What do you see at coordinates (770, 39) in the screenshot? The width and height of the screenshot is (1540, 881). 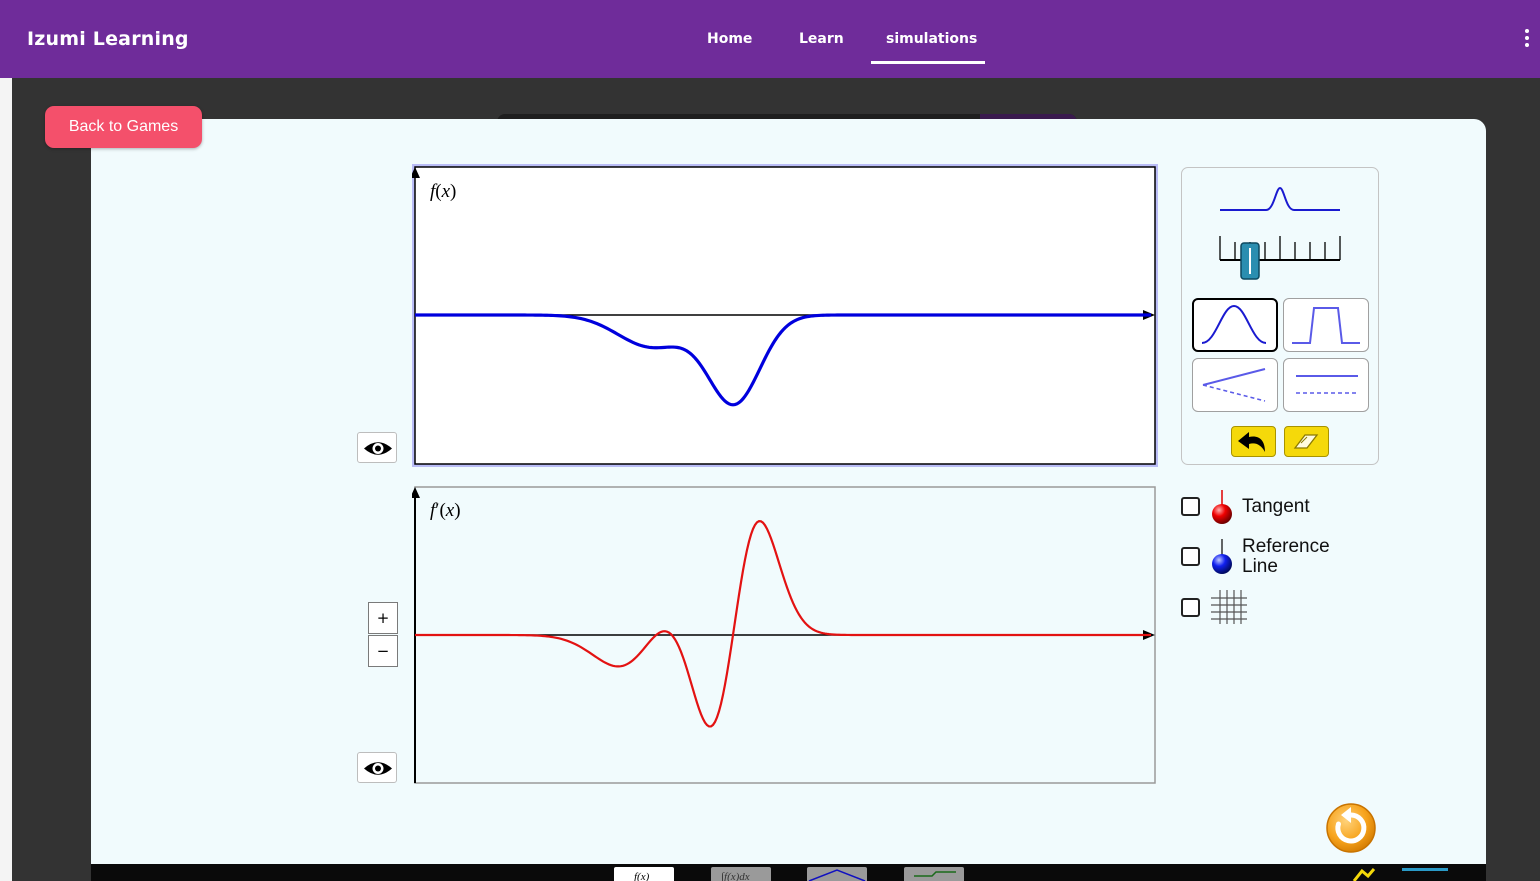 I see `top-navbar: Izumi Learning Home Learn simulations` at bounding box center [770, 39].